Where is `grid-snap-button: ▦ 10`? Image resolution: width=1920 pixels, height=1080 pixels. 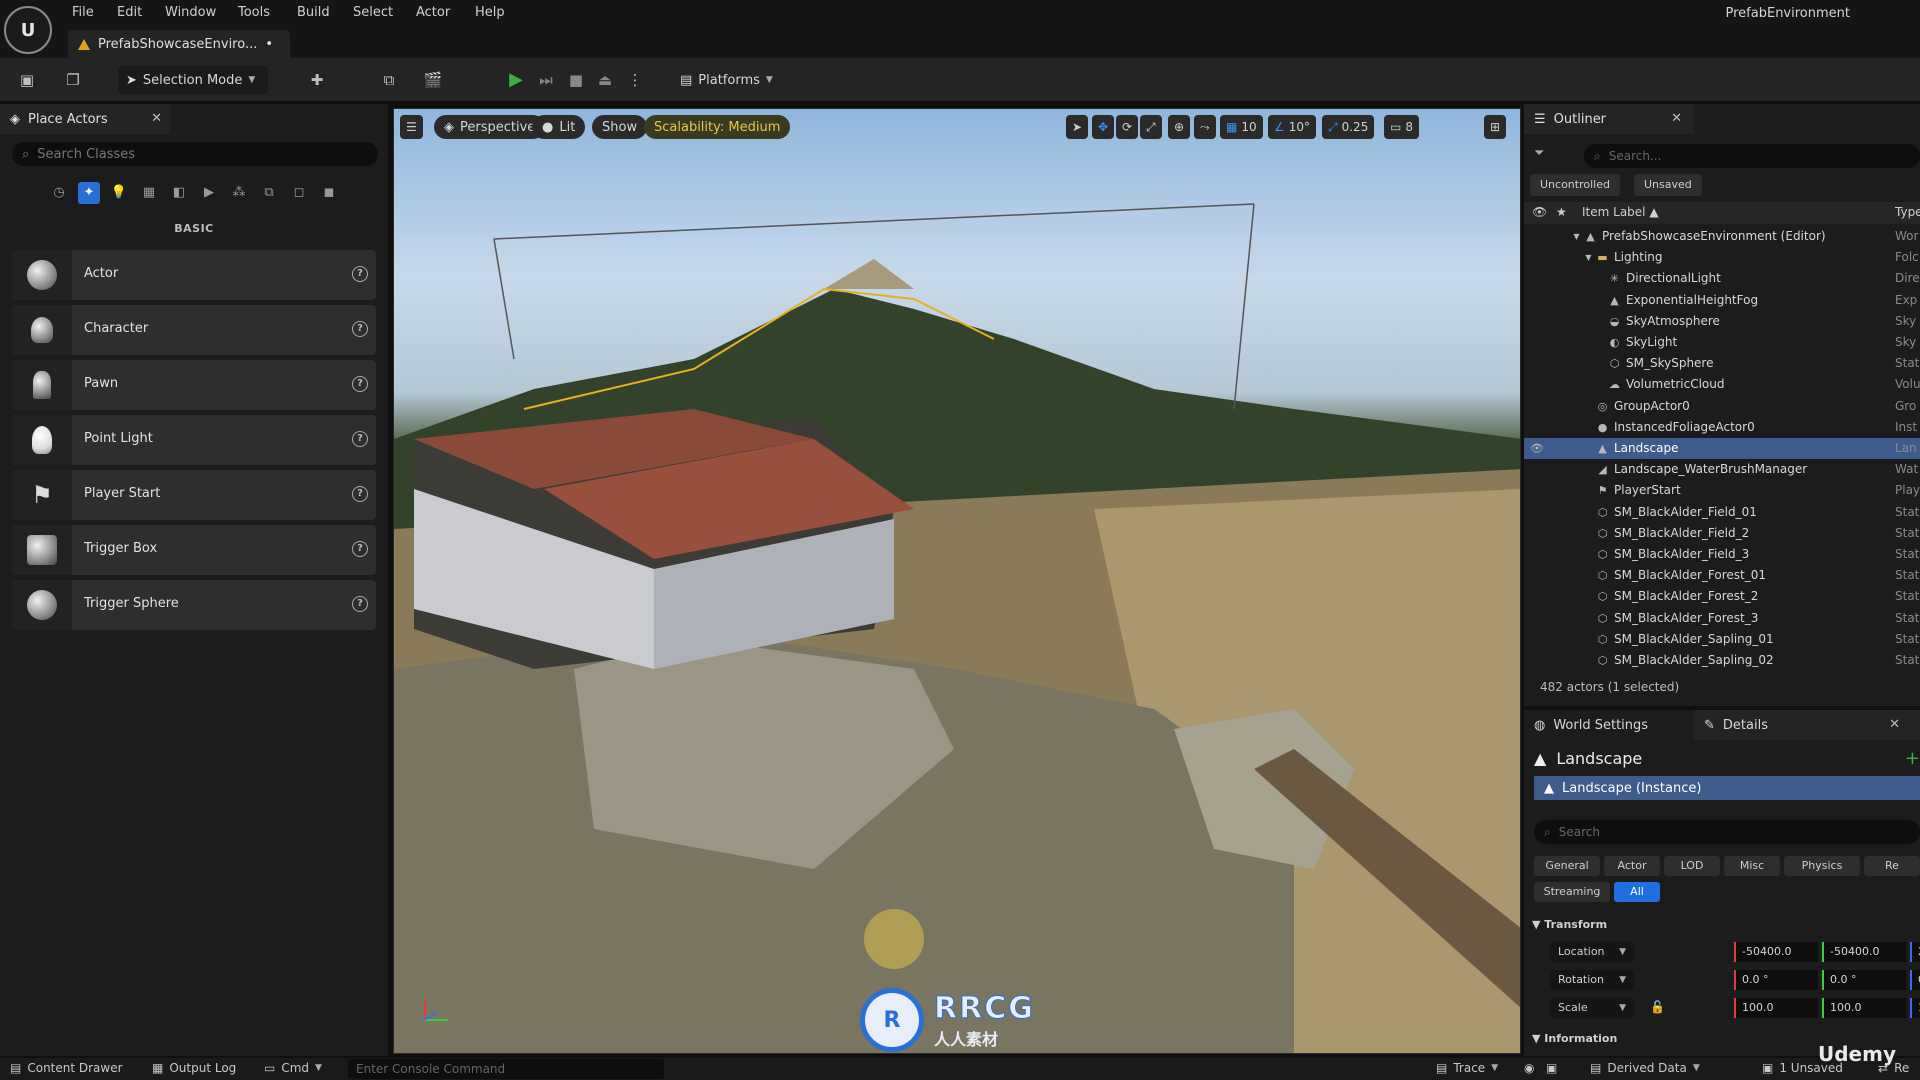 grid-snap-button: ▦ 10 is located at coordinates (1241, 127).